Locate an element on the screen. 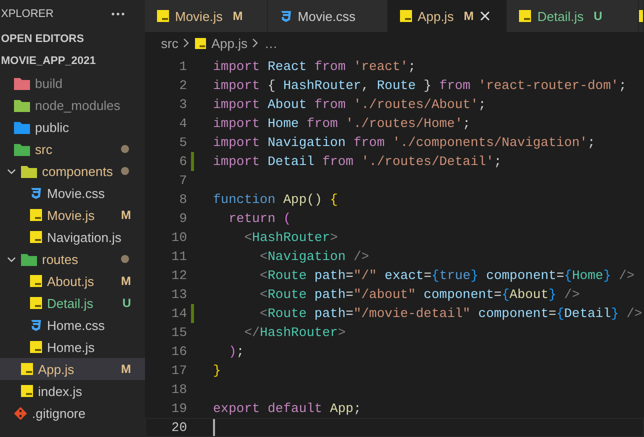 The image size is (644, 437). code-token: Route is located at coordinates (288, 313).